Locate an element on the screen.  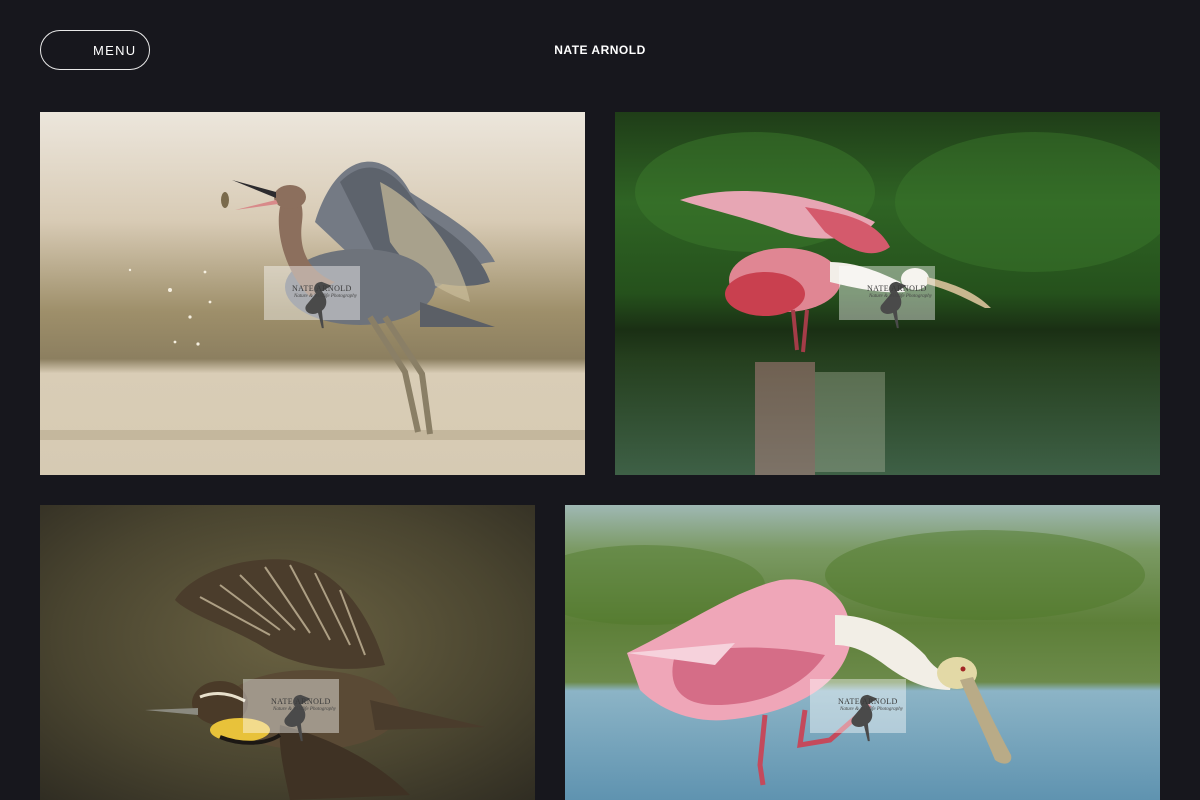
site-title: NATE ARNOLD is located at coordinates (600, 50).